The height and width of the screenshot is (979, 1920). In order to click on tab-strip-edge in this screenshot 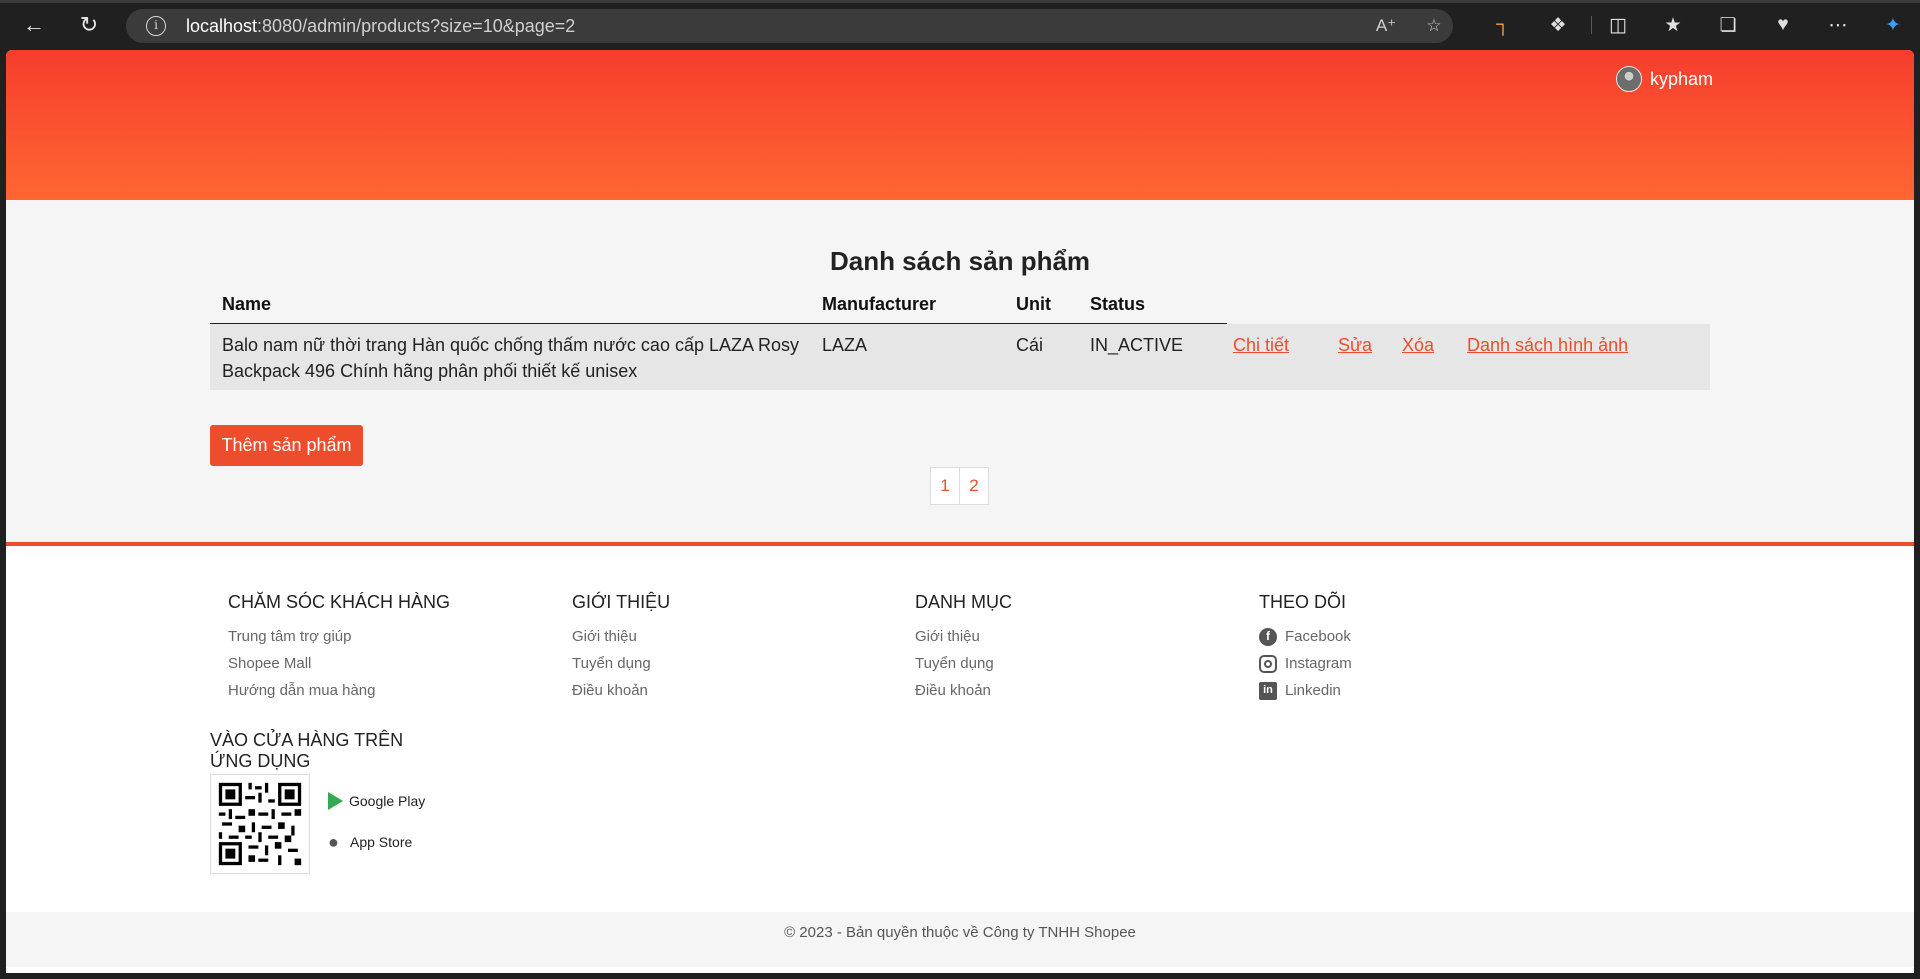, I will do `click(960, 1)`.